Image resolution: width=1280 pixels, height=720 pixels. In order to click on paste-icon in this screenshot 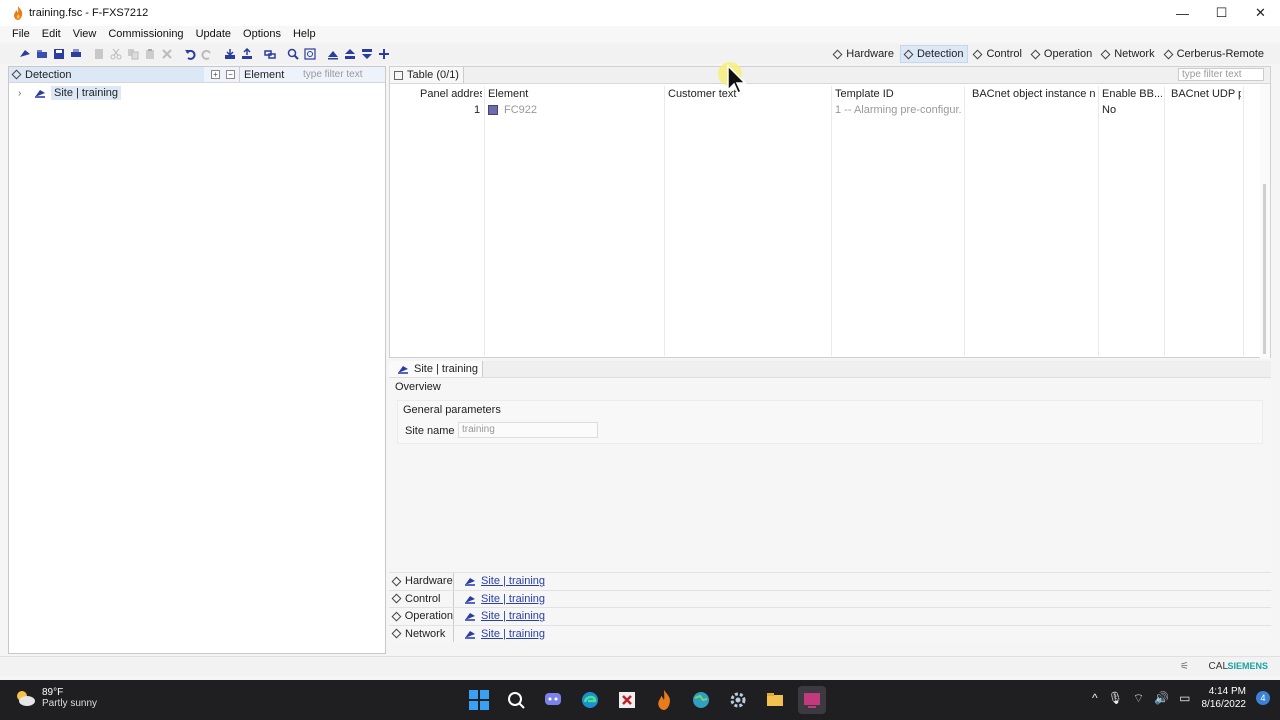, I will do `click(149, 54)`.